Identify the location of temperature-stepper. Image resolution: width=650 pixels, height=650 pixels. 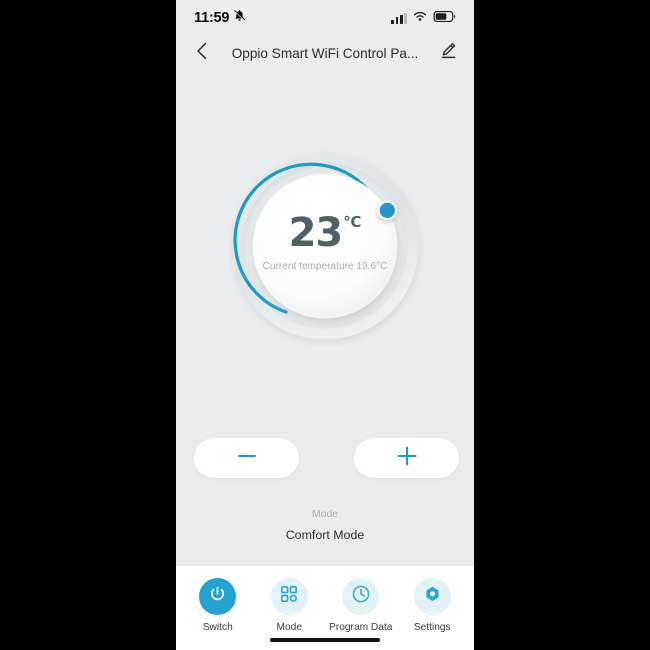
(325, 458).